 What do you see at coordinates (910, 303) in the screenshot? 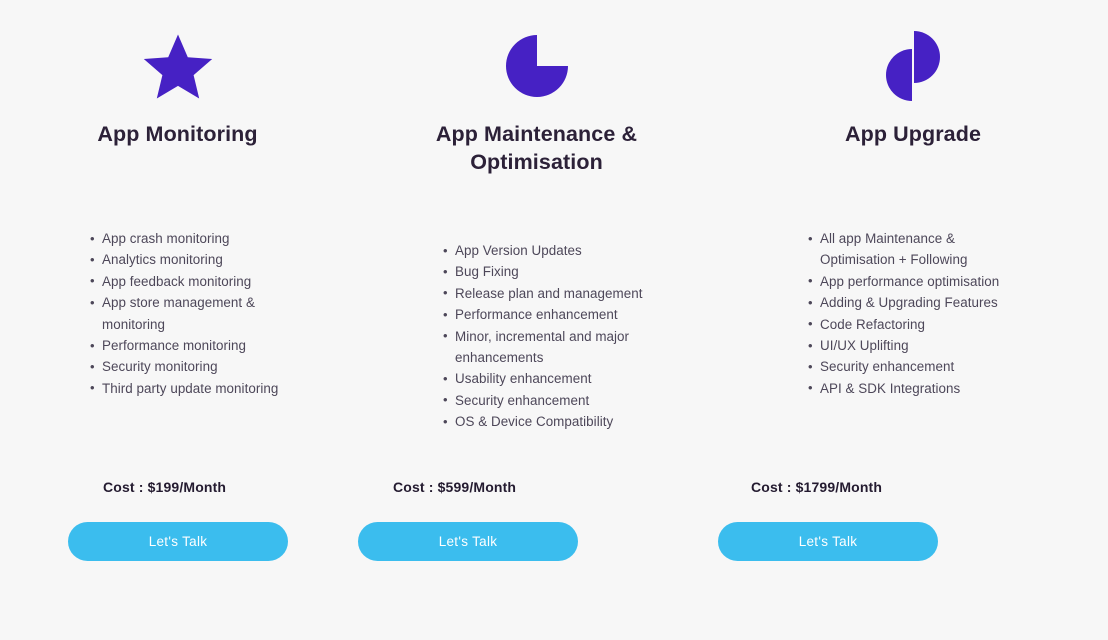
I see `list-item: Adding & Upgrading Features` at bounding box center [910, 303].